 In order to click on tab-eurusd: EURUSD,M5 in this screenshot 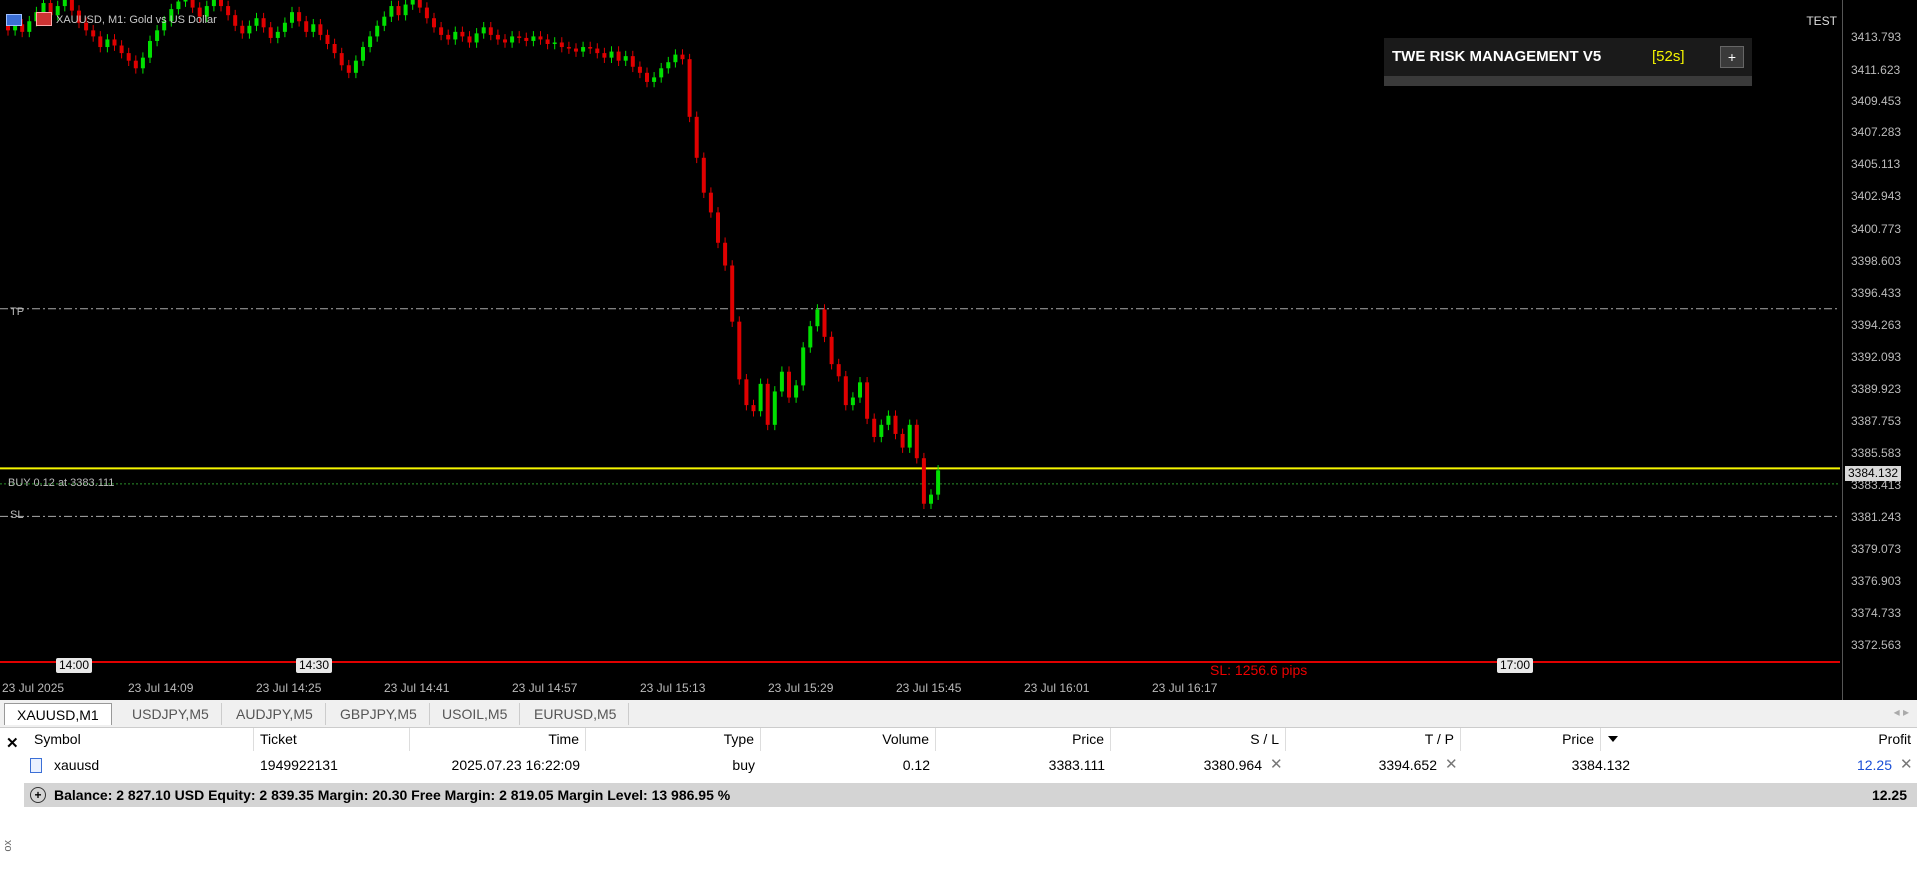, I will do `click(576, 714)`.